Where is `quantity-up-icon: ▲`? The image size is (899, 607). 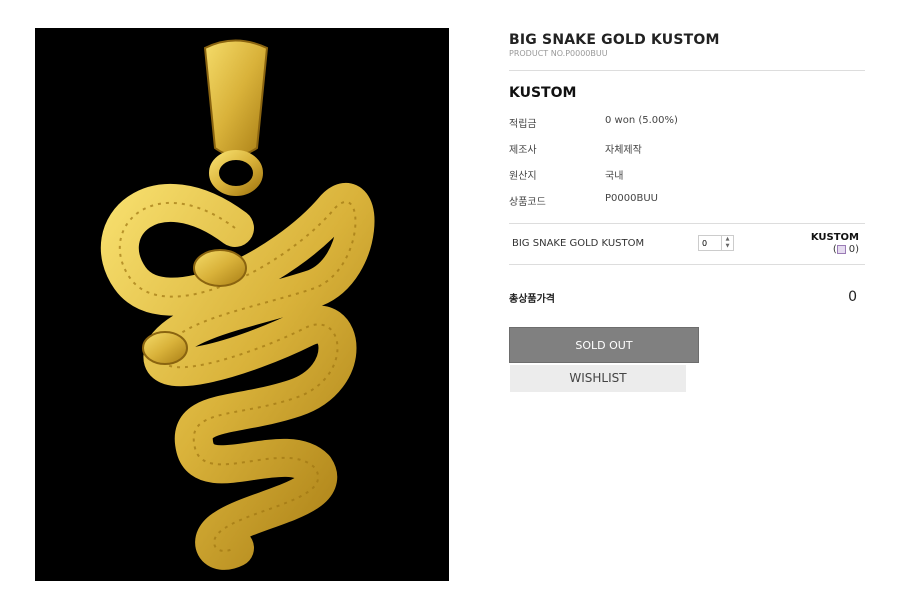 quantity-up-icon: ▲ is located at coordinates (727, 239).